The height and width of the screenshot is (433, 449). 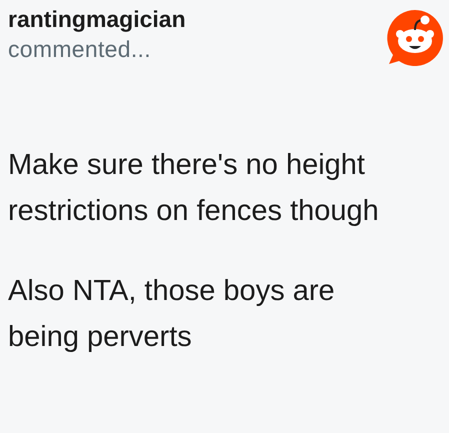 What do you see at coordinates (97, 19) in the screenshot?
I see `username: rantingmagician` at bounding box center [97, 19].